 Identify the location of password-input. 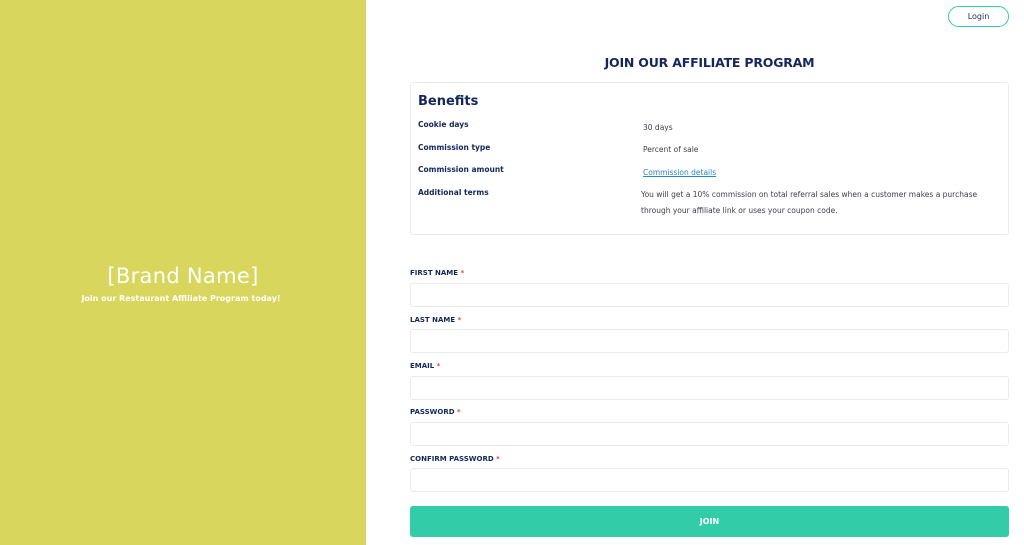
(709, 434).